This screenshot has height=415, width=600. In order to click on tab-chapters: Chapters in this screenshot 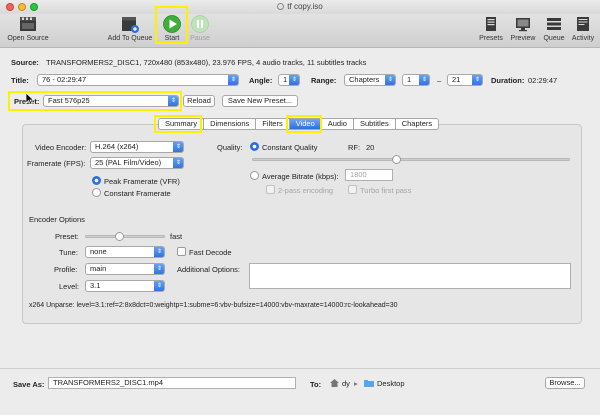, I will do `click(417, 124)`.